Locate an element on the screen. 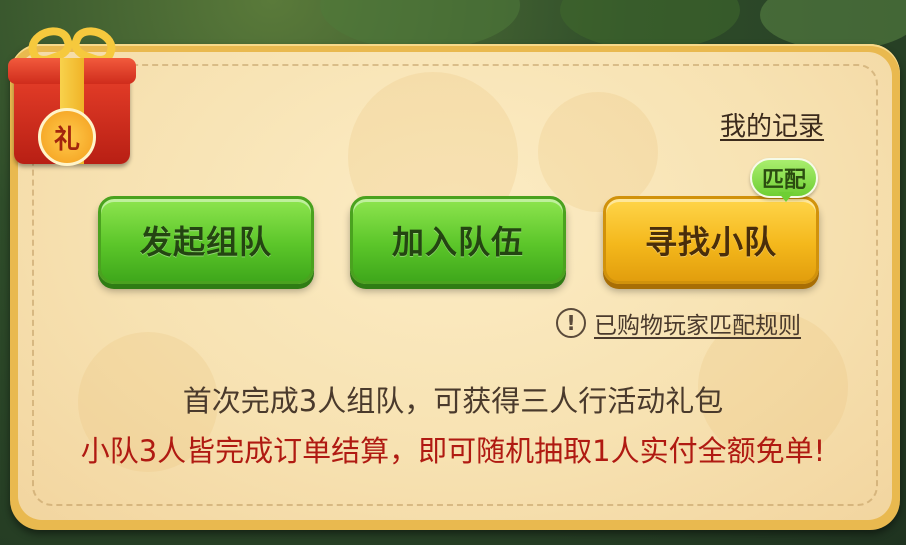 The height and width of the screenshot is (545, 906). match-rules-row: ! 已购物玩家匹配规则 is located at coordinates (678, 323).